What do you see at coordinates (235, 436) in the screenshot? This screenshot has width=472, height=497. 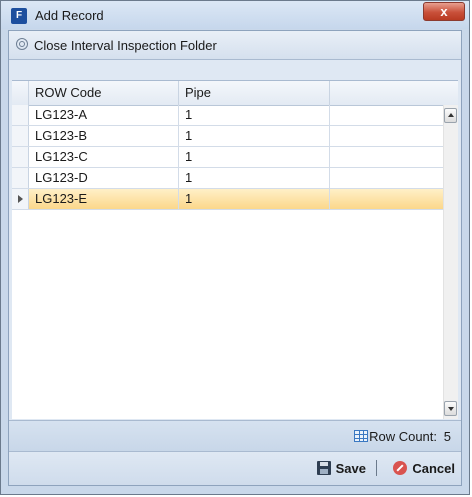 I see `row-count-bar: Row Count: 5` at bounding box center [235, 436].